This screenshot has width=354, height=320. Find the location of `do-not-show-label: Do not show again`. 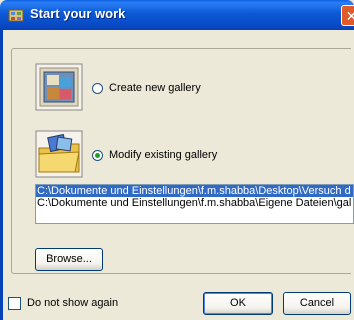

do-not-show-label: Do not show again is located at coordinates (73, 303).